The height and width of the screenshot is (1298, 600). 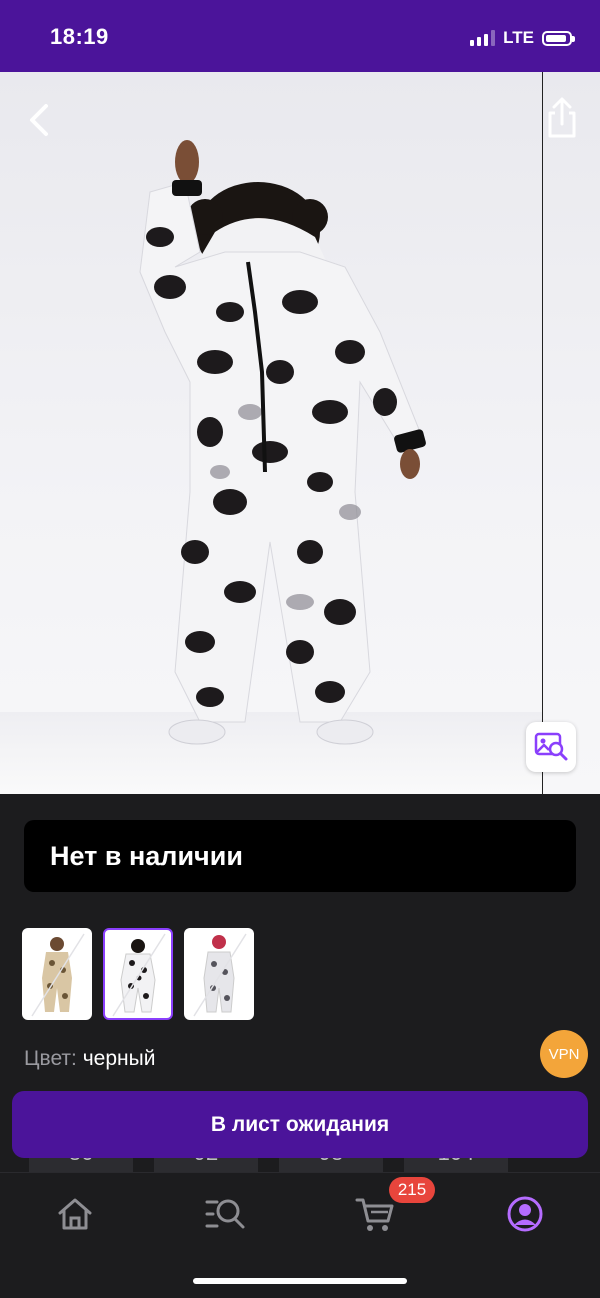 I want to click on battery-icon, so click(x=558, y=38).